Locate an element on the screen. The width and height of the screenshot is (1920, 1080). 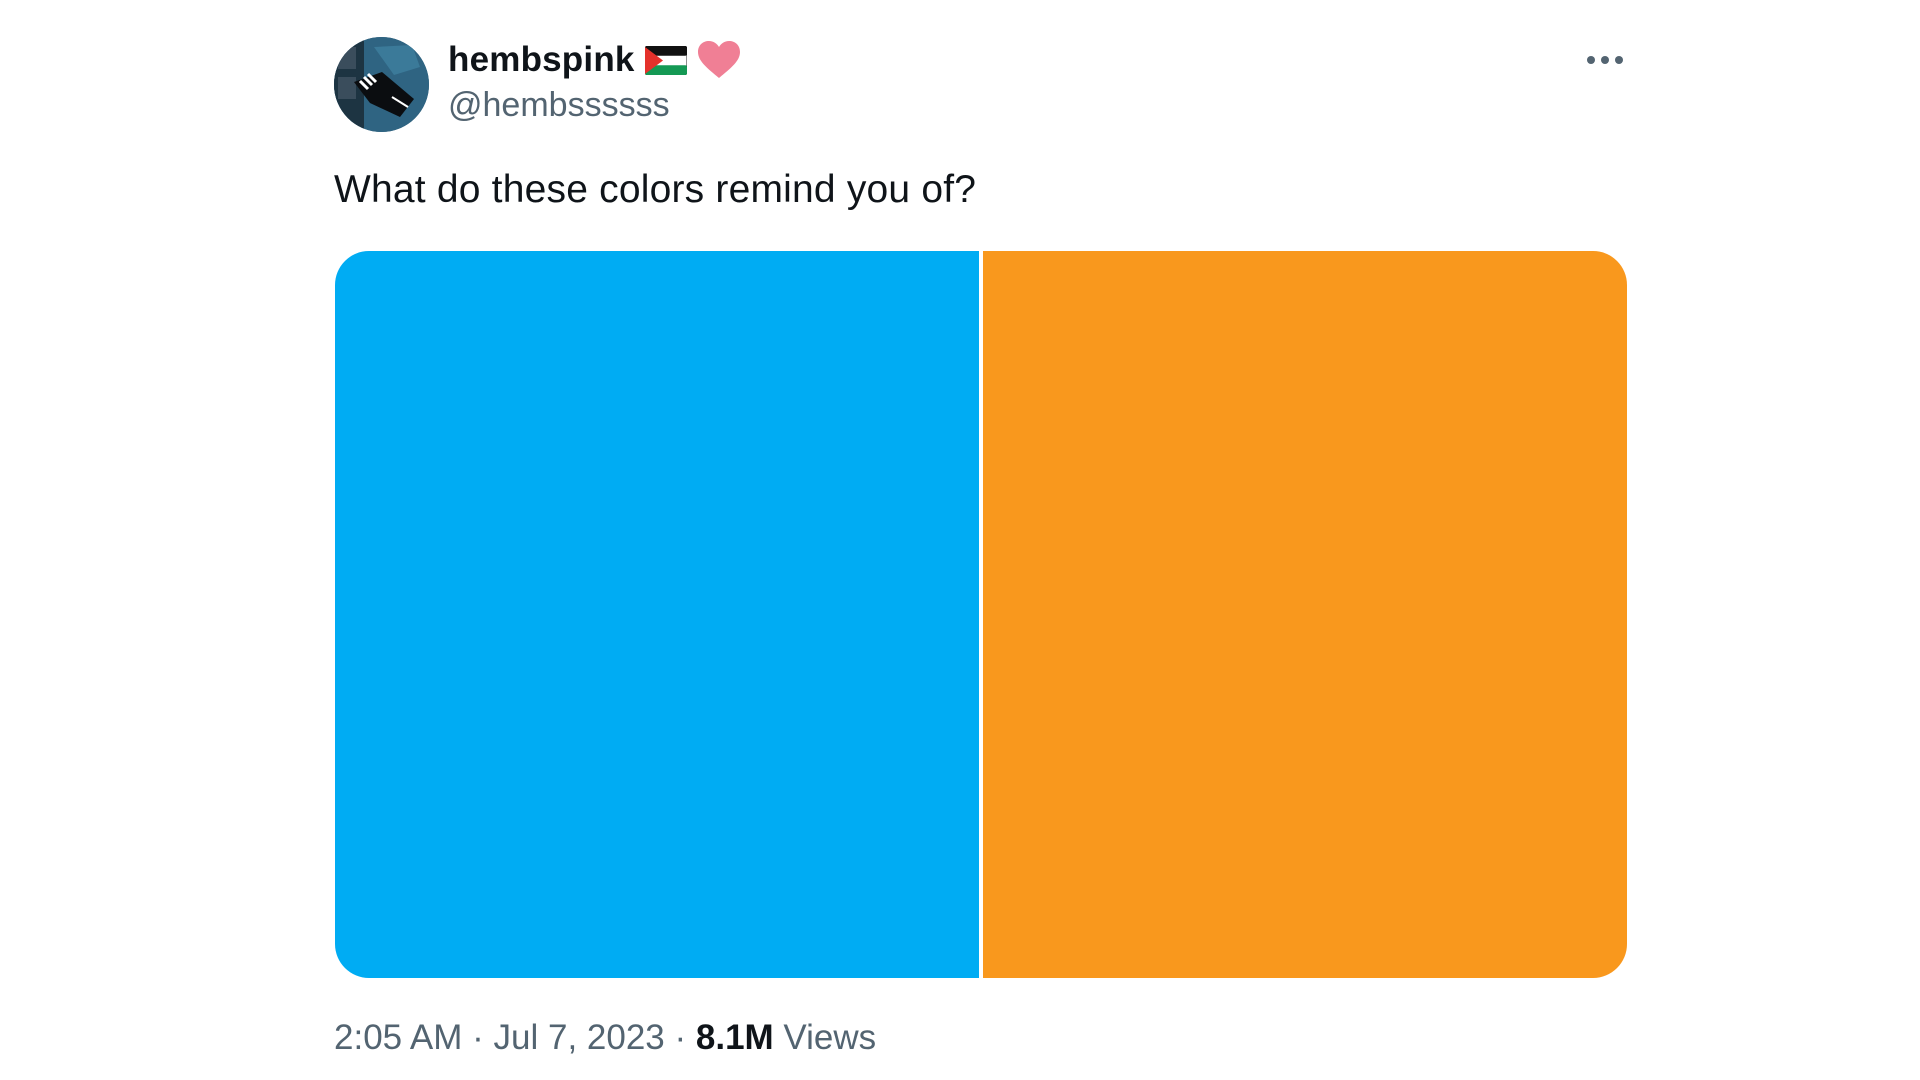
more-horizontal-icon is located at coordinates (1605, 60).